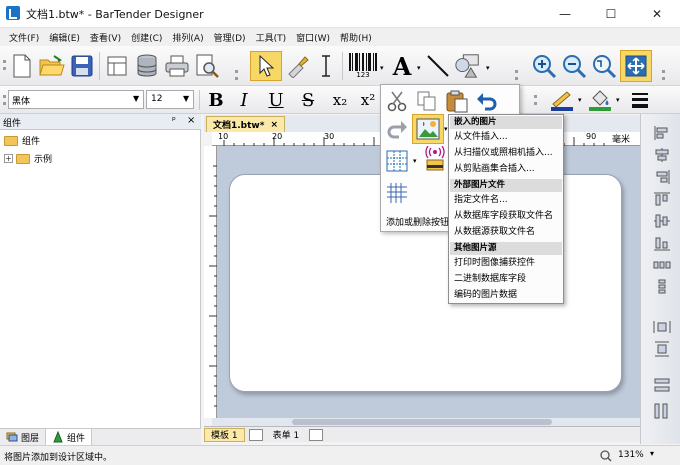  What do you see at coordinates (662, 265) in the screenshot?
I see `distribute-horizontal-icon` at bounding box center [662, 265].